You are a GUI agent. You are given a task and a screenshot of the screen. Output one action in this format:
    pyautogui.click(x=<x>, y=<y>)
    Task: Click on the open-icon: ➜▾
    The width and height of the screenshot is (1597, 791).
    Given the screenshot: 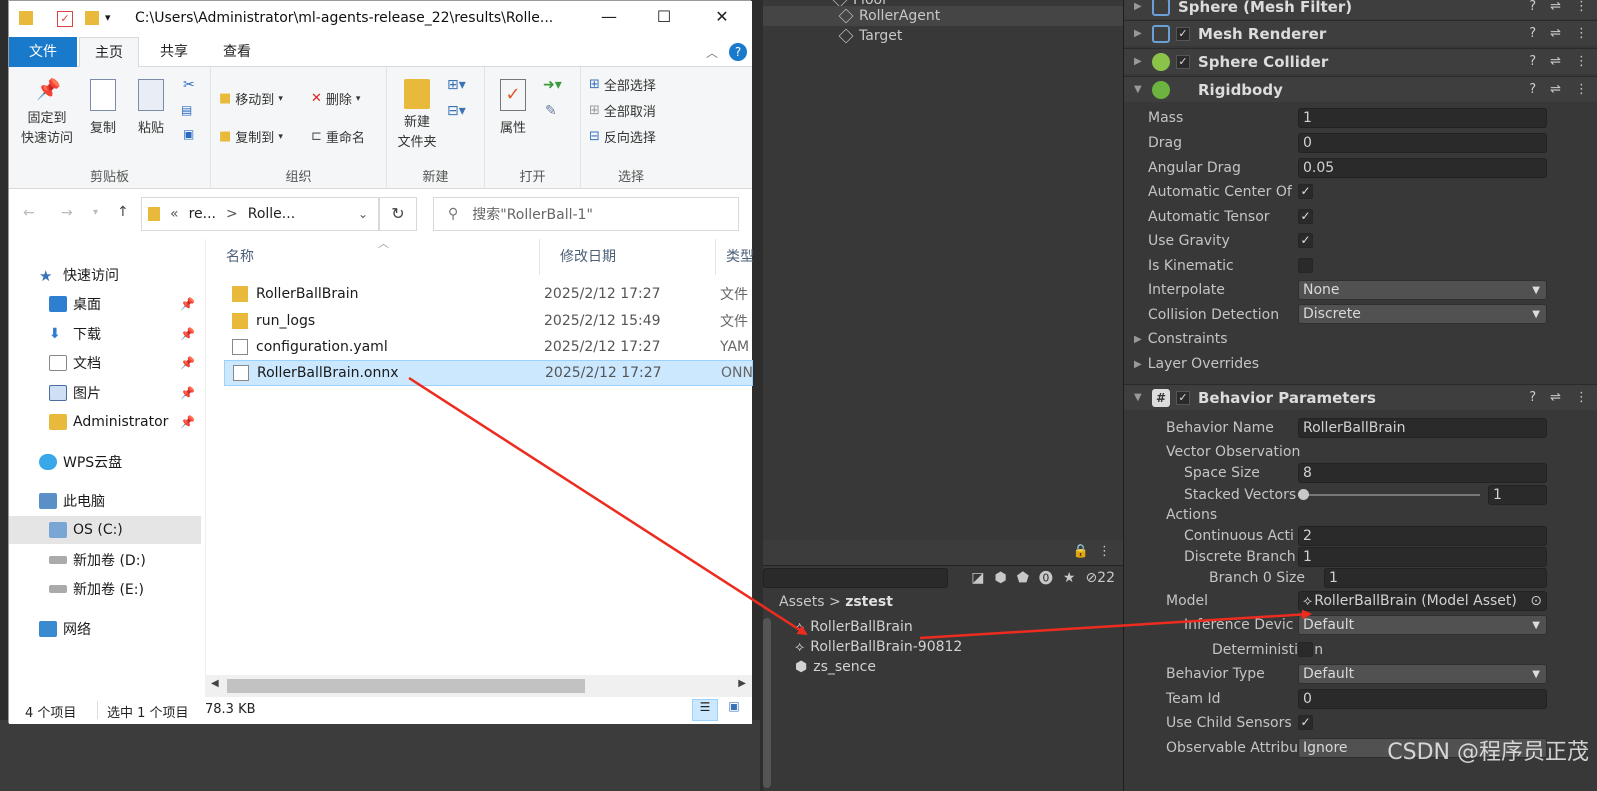 What is the action you would take?
    pyautogui.click(x=552, y=85)
    